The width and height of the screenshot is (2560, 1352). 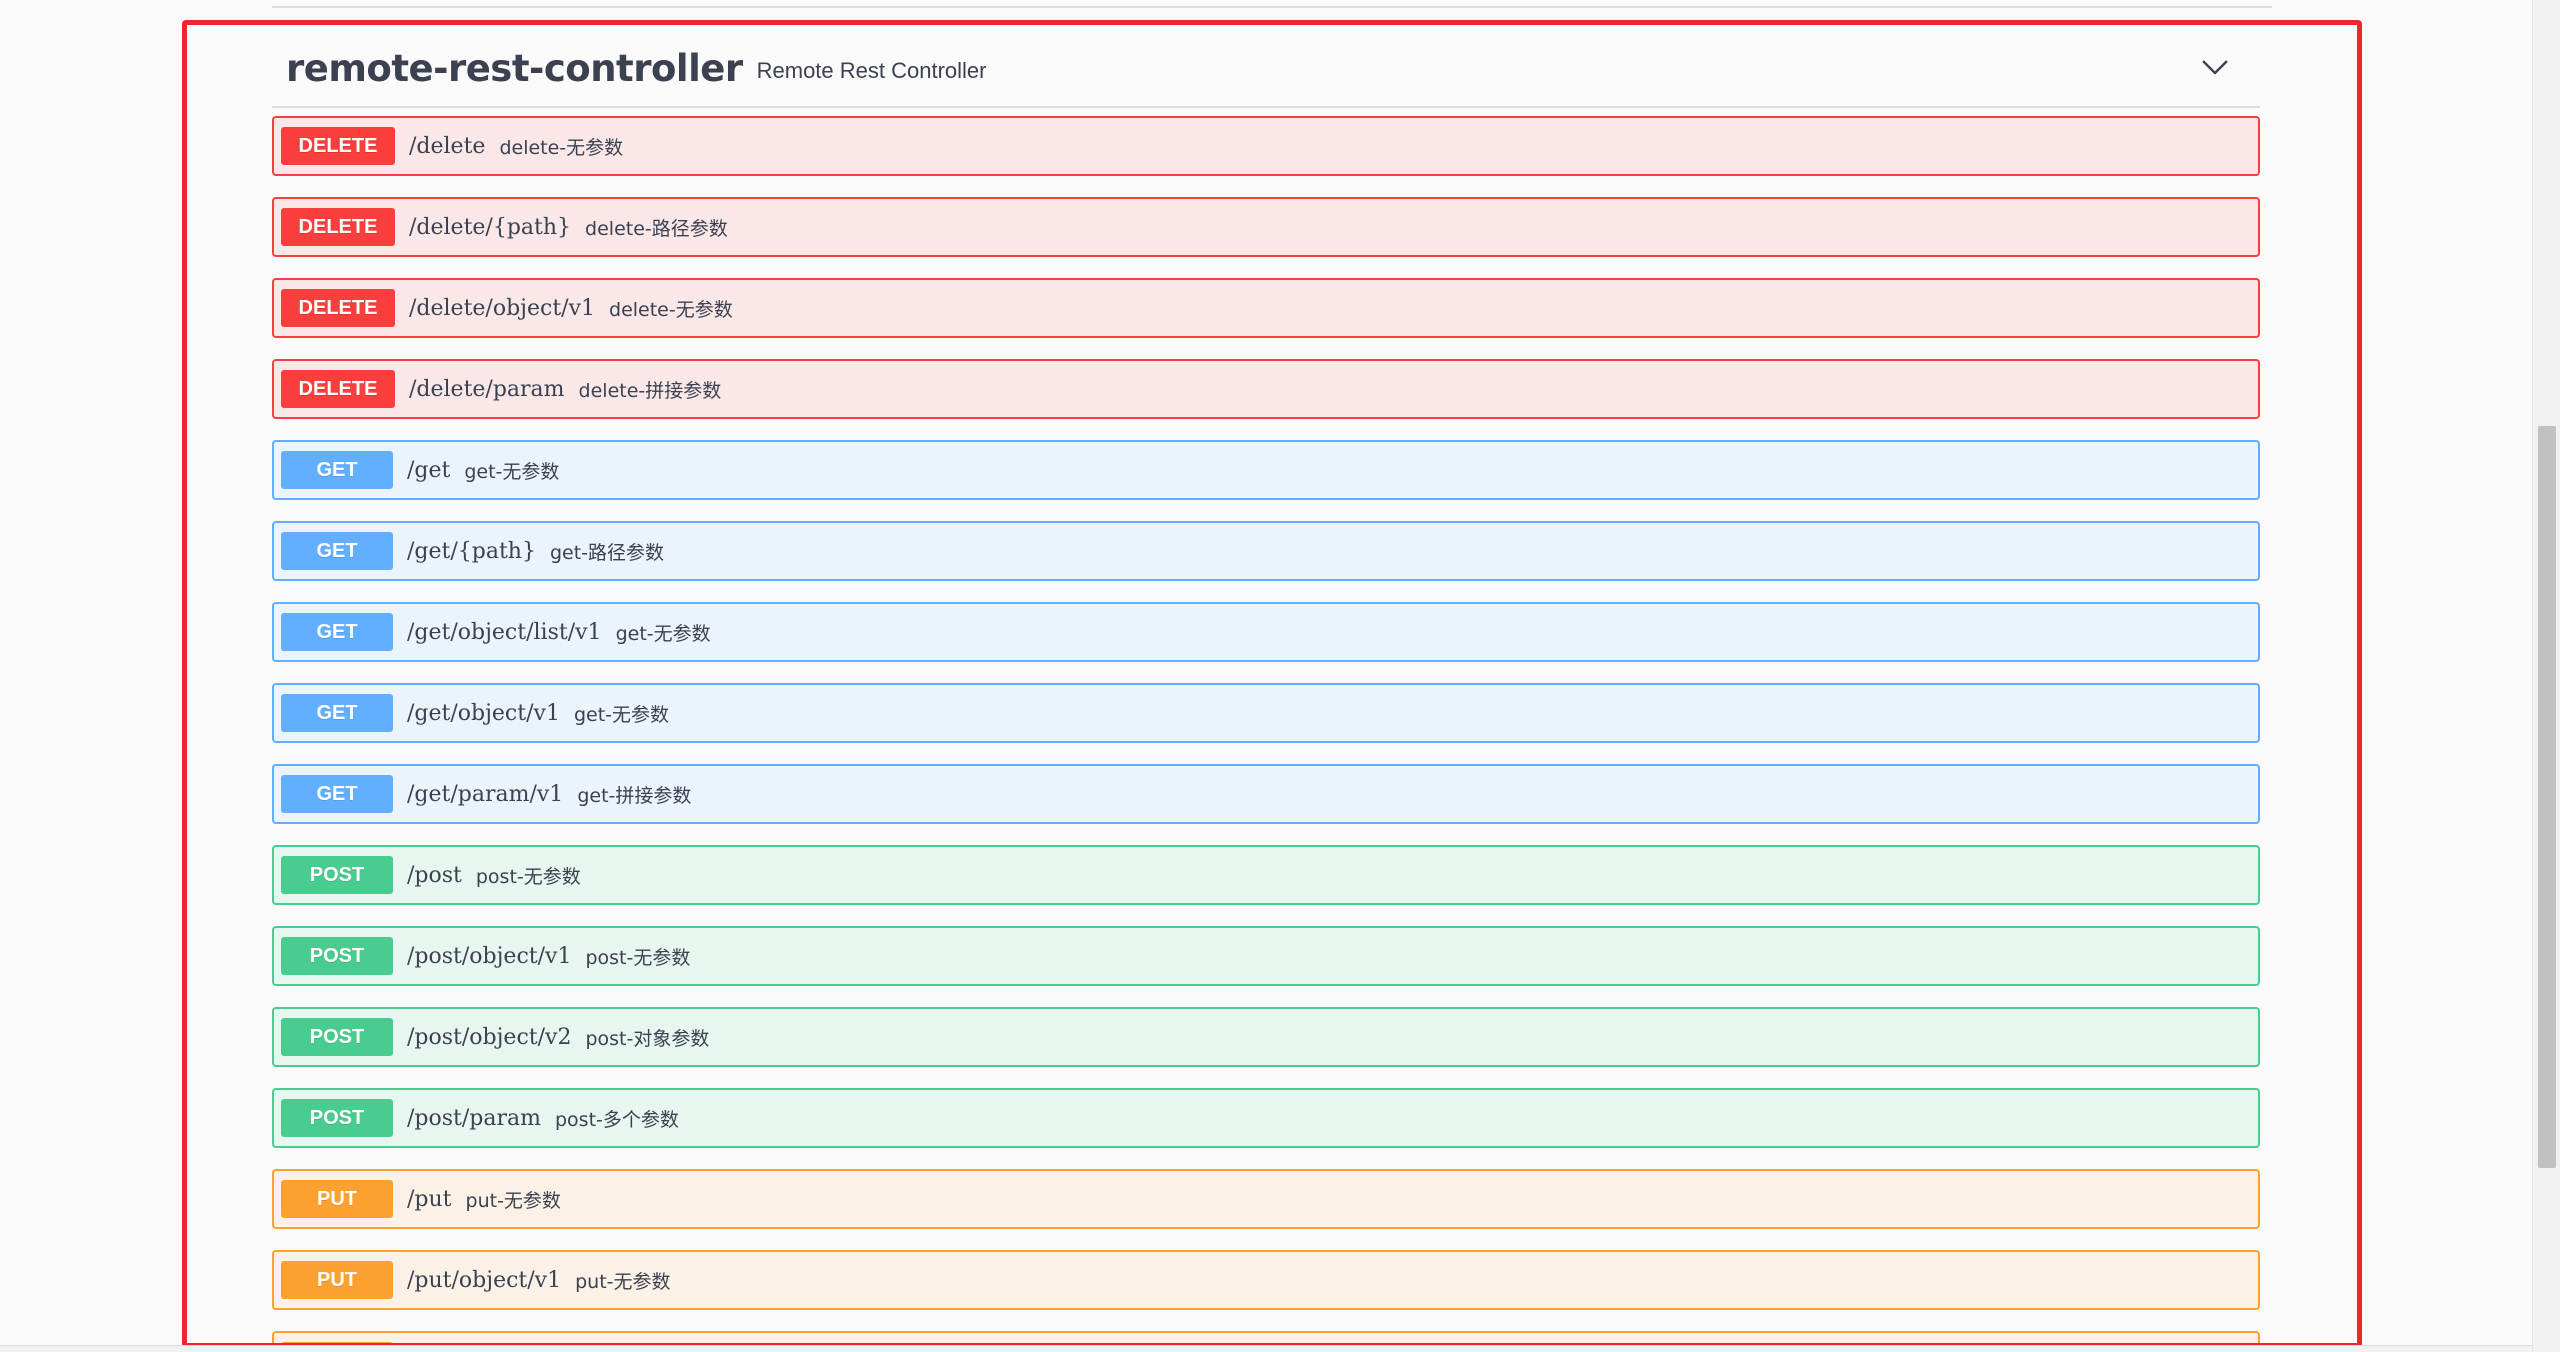 I want to click on vertical-scrollbar, so click(x=2546, y=676).